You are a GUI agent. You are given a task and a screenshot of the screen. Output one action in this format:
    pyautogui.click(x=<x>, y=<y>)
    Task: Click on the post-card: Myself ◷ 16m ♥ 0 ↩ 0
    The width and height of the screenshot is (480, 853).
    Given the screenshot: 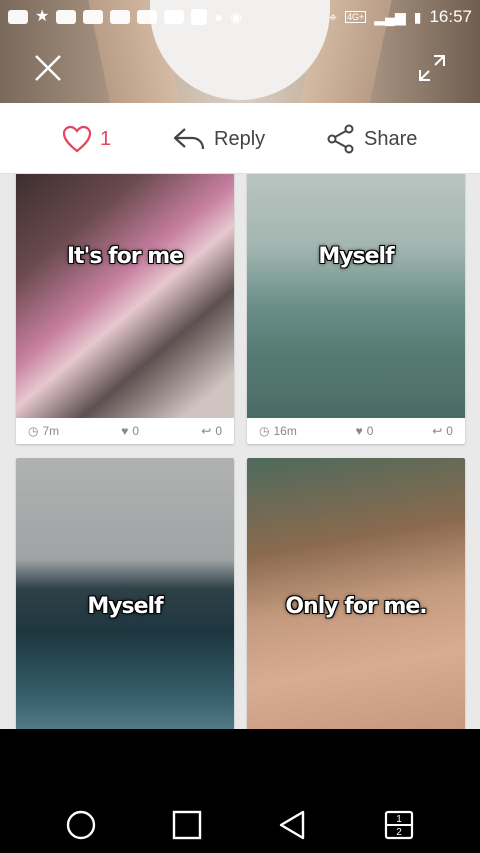 What is the action you would take?
    pyautogui.click(x=356, y=309)
    